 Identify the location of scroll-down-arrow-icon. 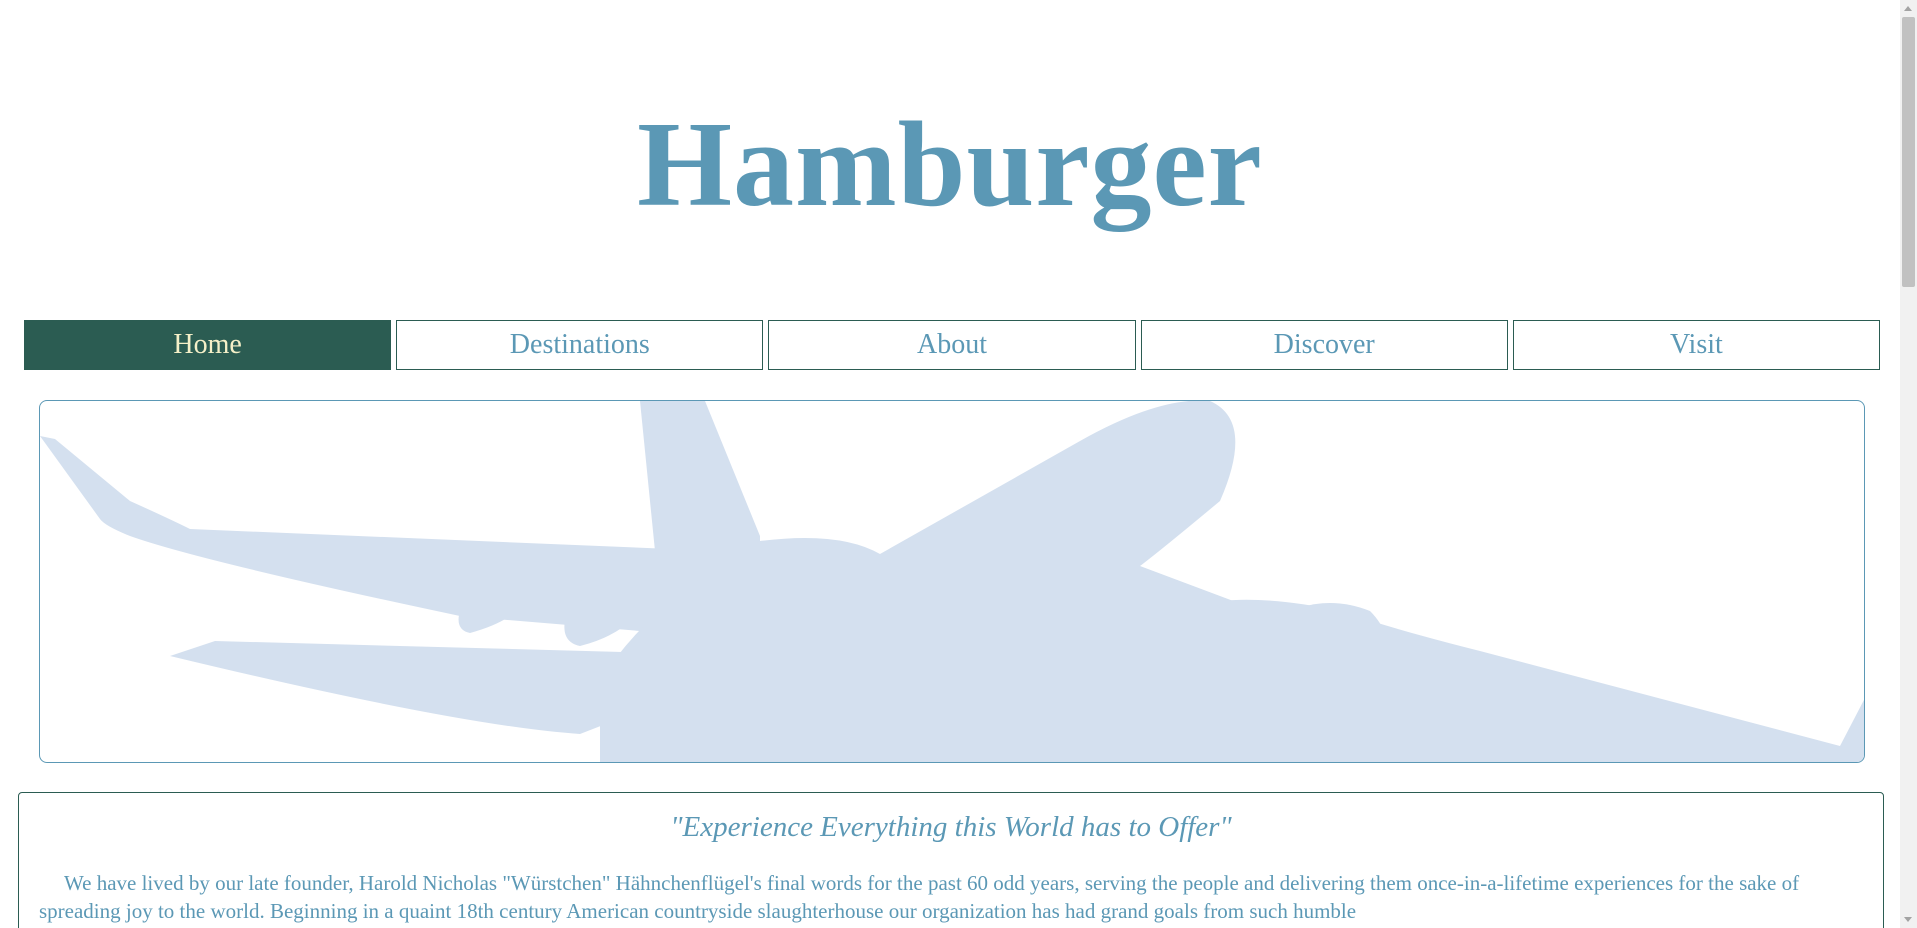
(1908, 919).